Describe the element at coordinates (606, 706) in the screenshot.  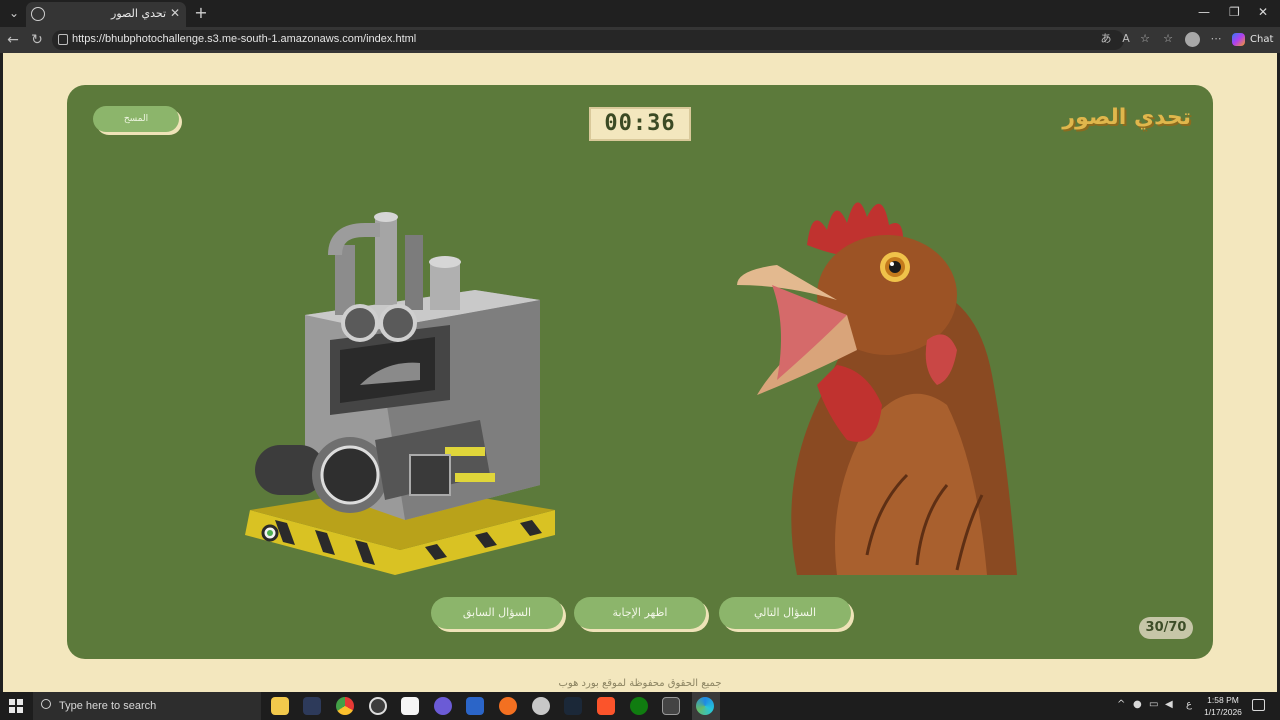
I see `brave-icon` at that location.